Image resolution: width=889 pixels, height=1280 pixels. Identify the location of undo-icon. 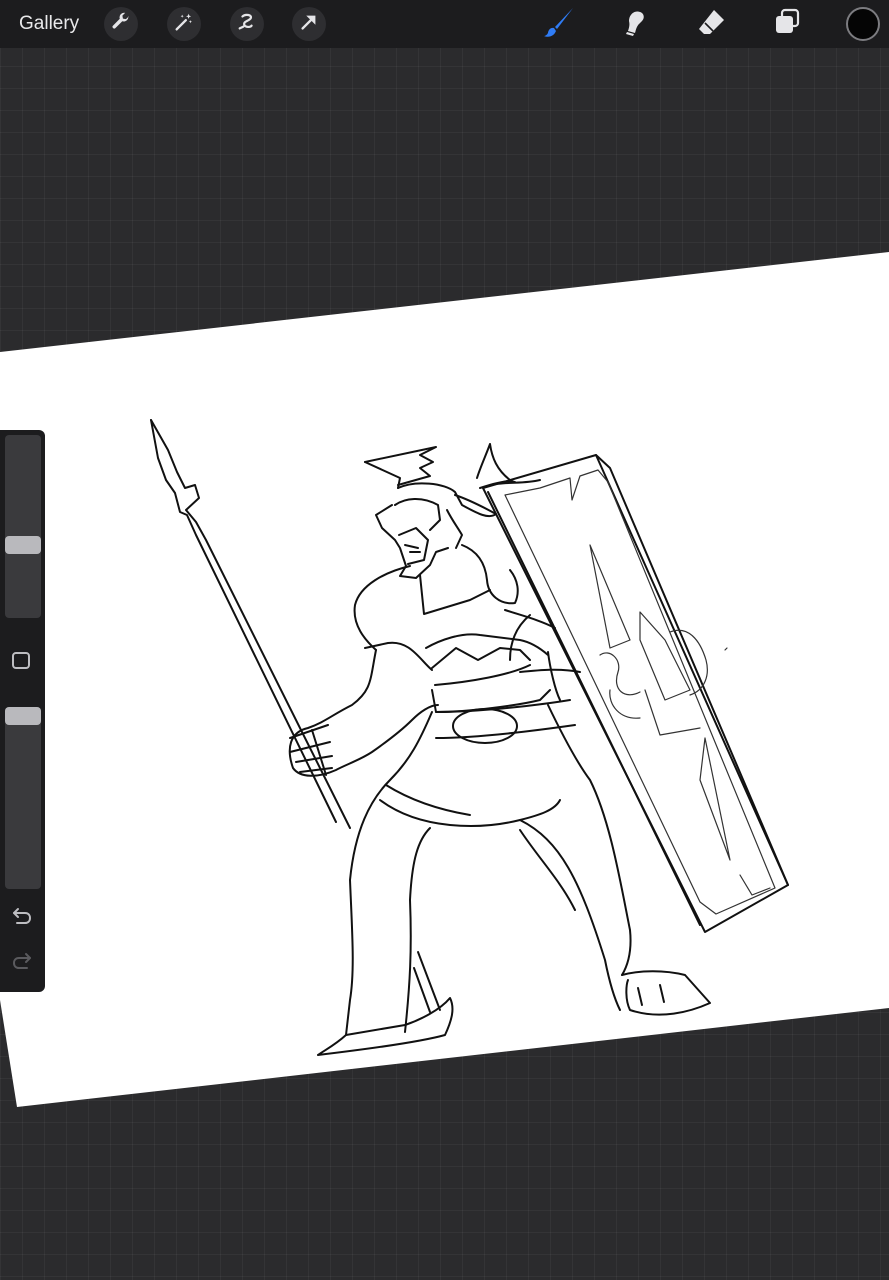
(22, 918).